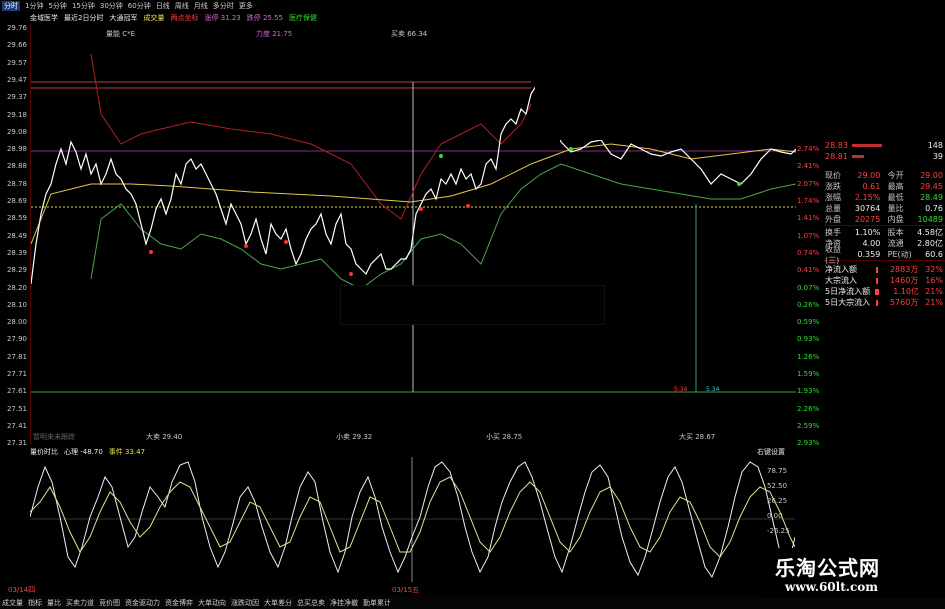  I want to click on period-tabbar: 分时 1分钟 5分钟 15分钟 30分钟 60分钟 日线 周线 月线 多分时 更多, so click(267, 6).